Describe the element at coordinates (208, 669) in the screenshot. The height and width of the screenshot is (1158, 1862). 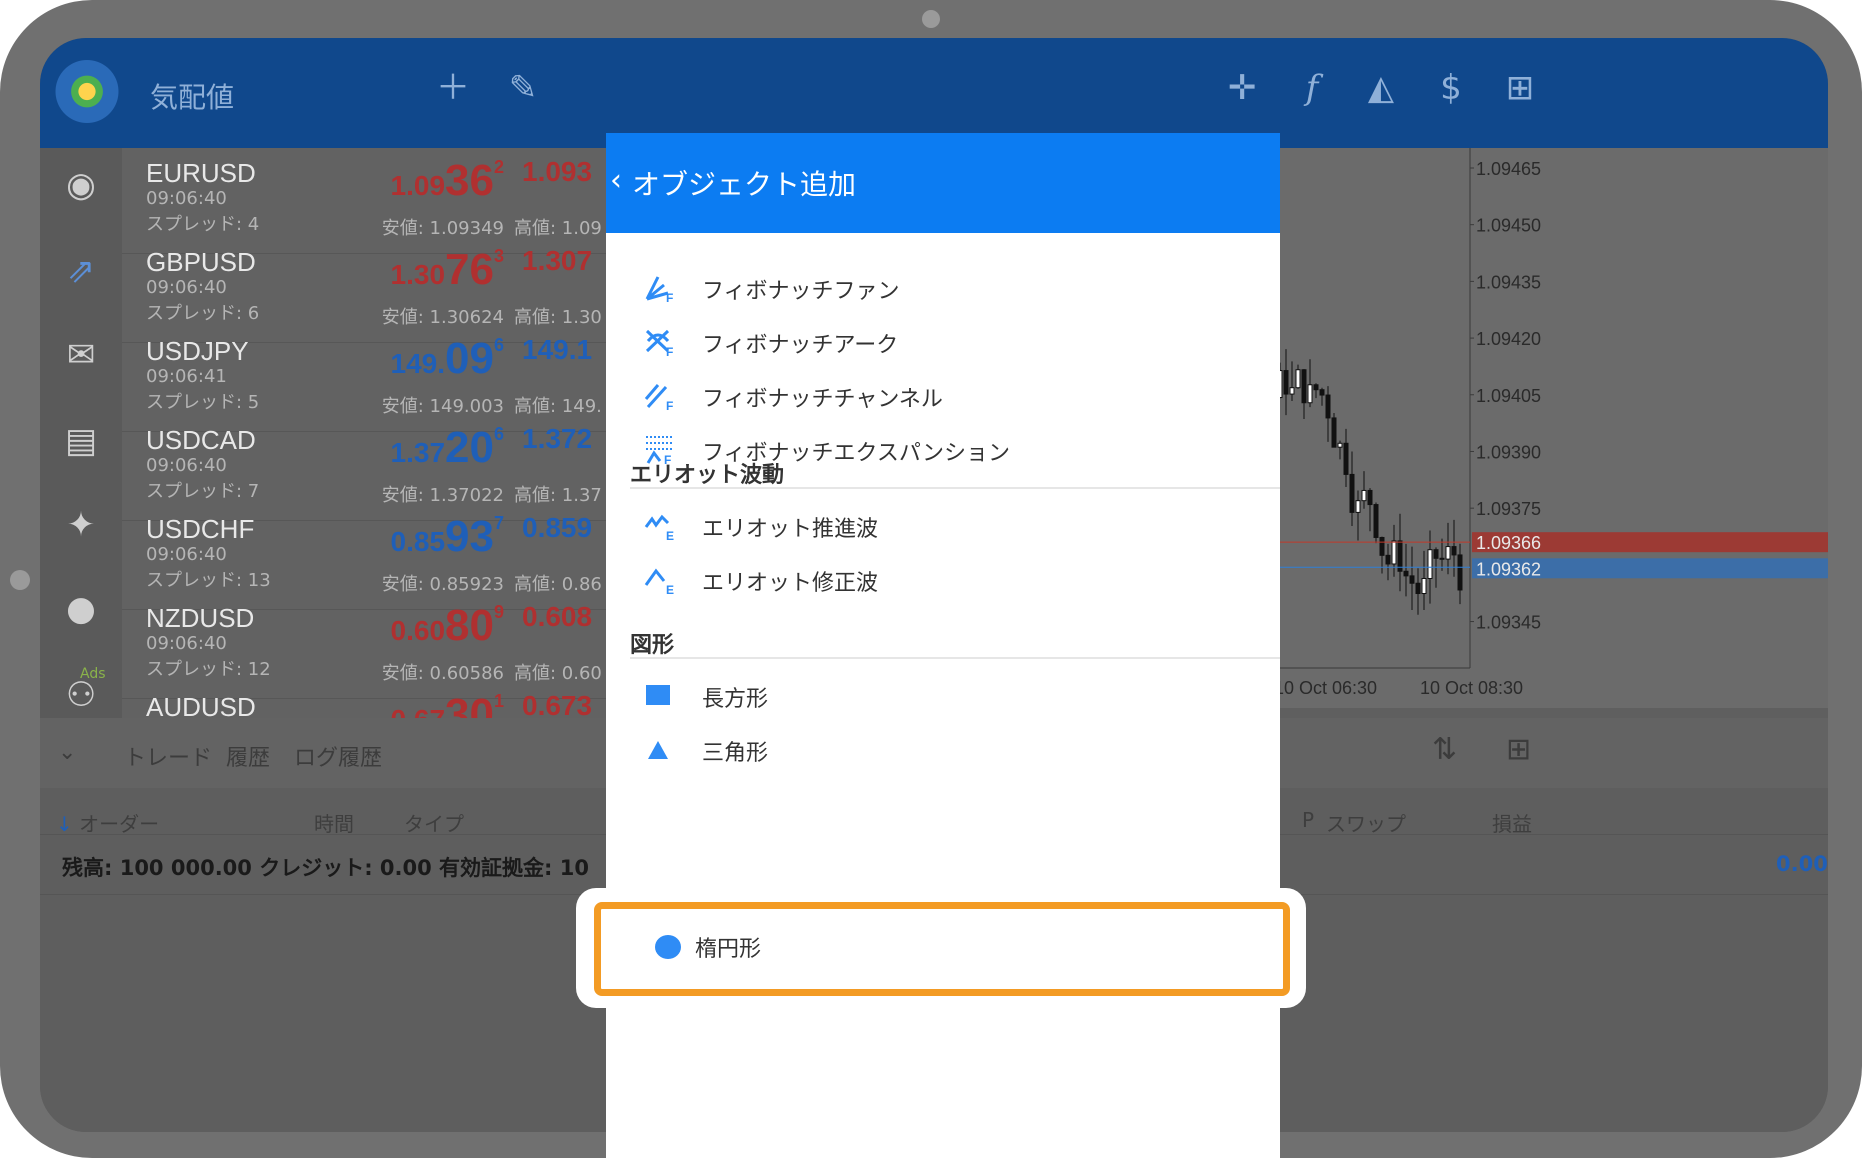
I see `quote-spread: スプレッド: 12` at that location.